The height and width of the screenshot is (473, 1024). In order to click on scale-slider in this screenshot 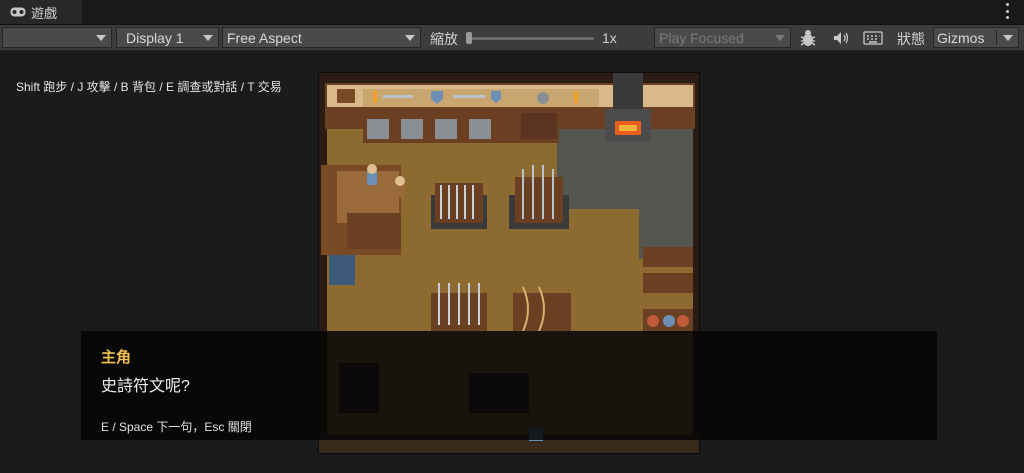, I will do `click(531, 38)`.